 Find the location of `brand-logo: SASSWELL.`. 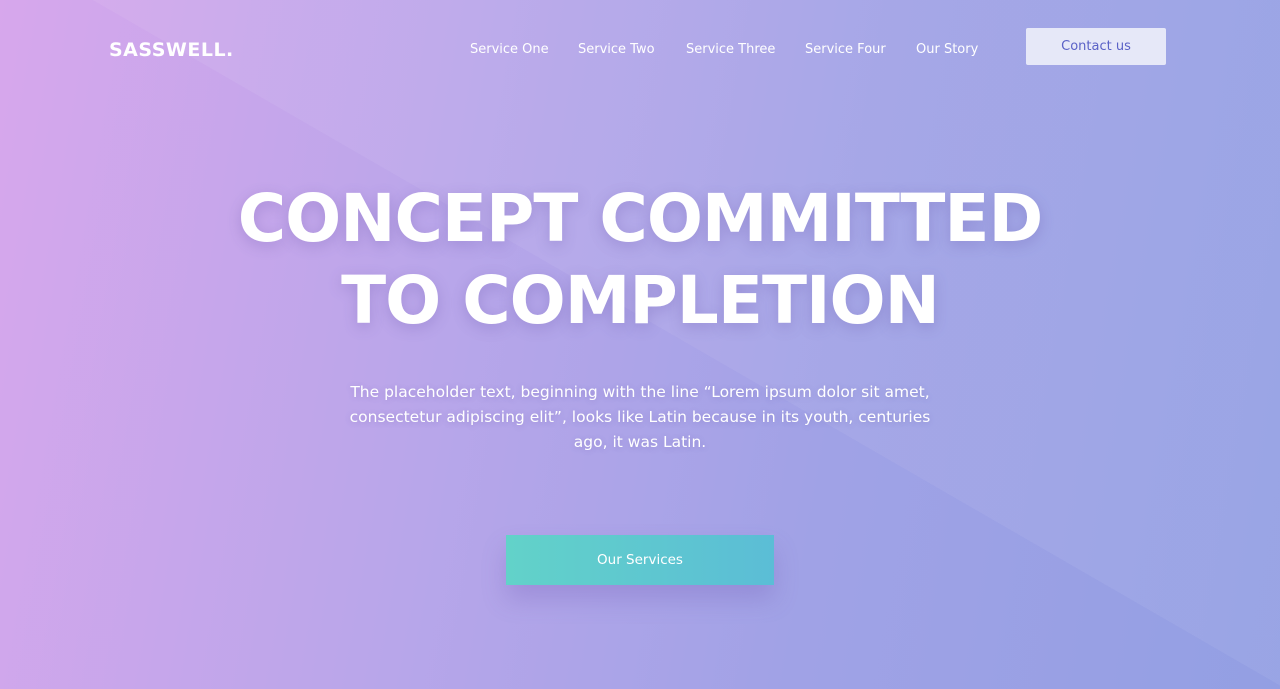

brand-logo: SASSWELL. is located at coordinates (171, 50).